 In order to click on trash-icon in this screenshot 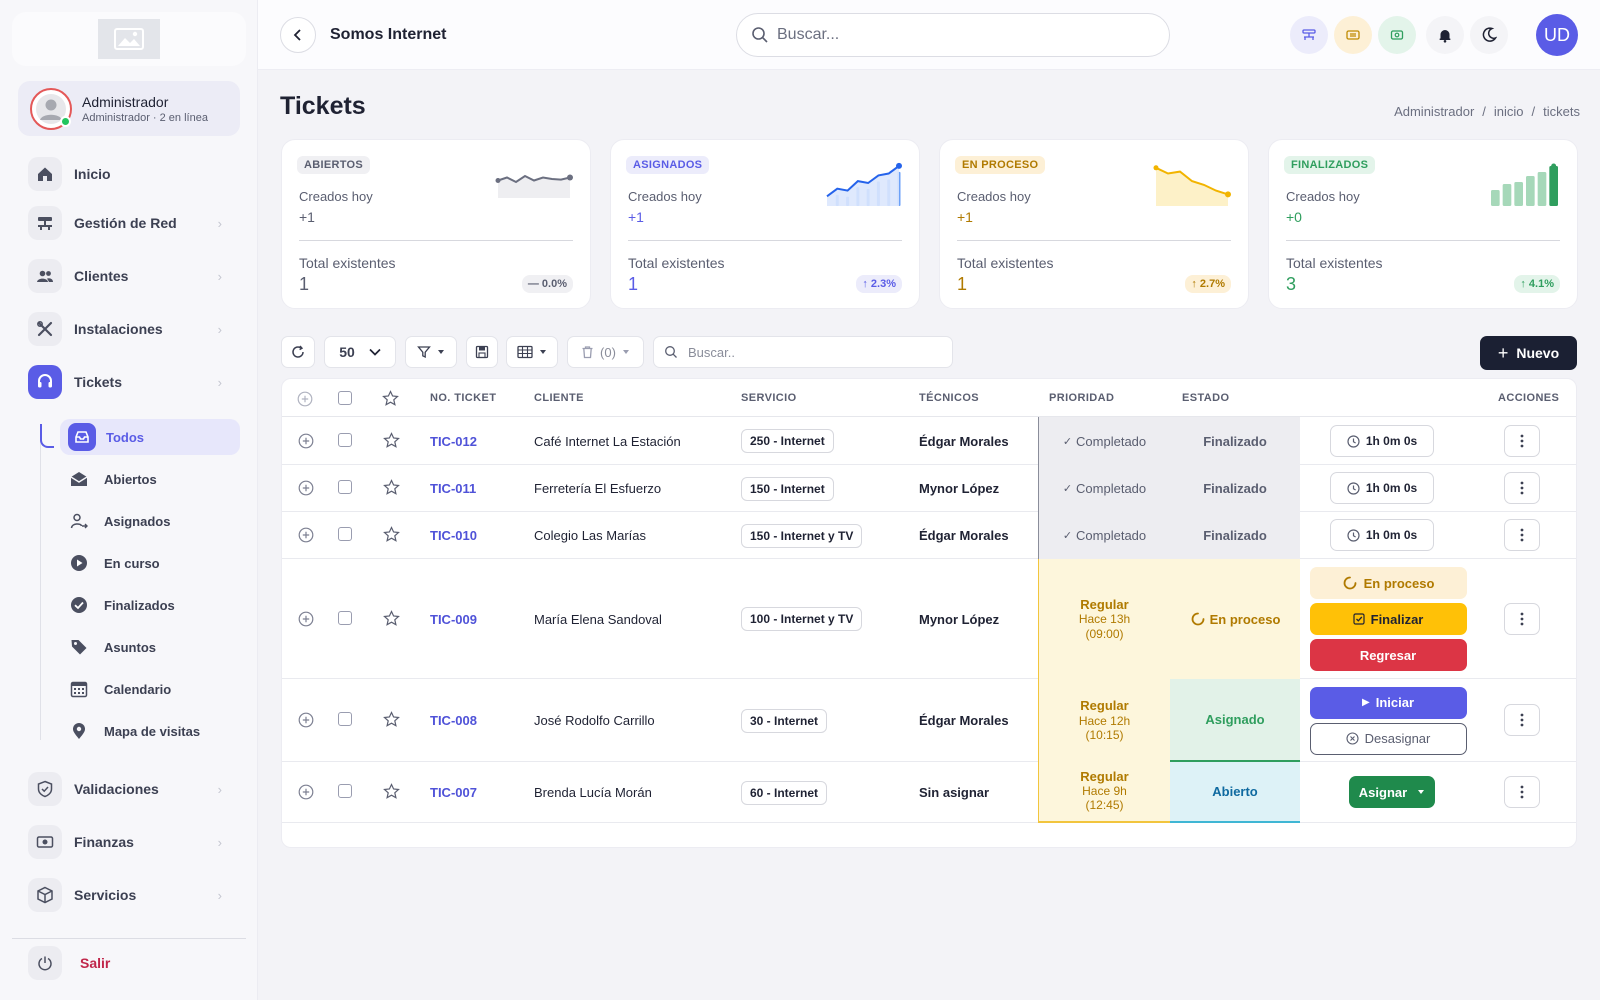, I will do `click(587, 352)`.